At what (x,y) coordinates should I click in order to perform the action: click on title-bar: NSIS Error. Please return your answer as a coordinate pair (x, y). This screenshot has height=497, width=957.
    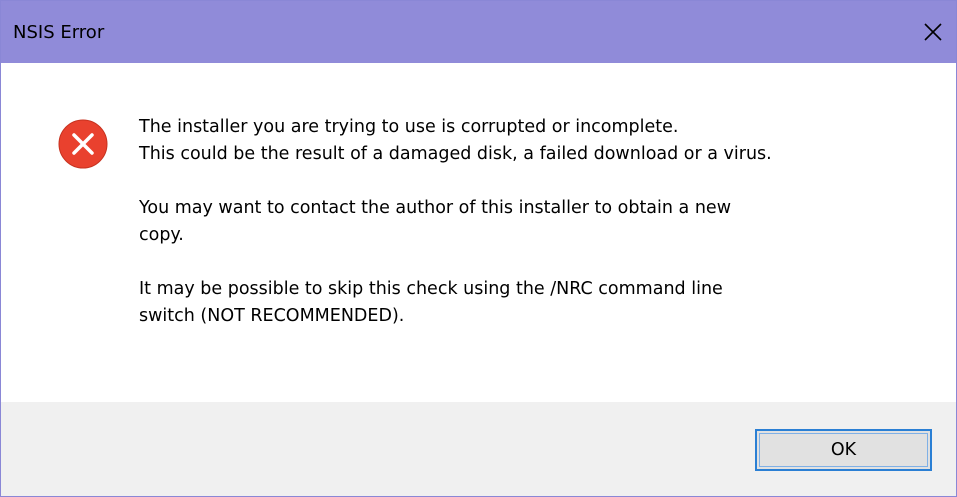
    Looking at the image, I should click on (478, 32).